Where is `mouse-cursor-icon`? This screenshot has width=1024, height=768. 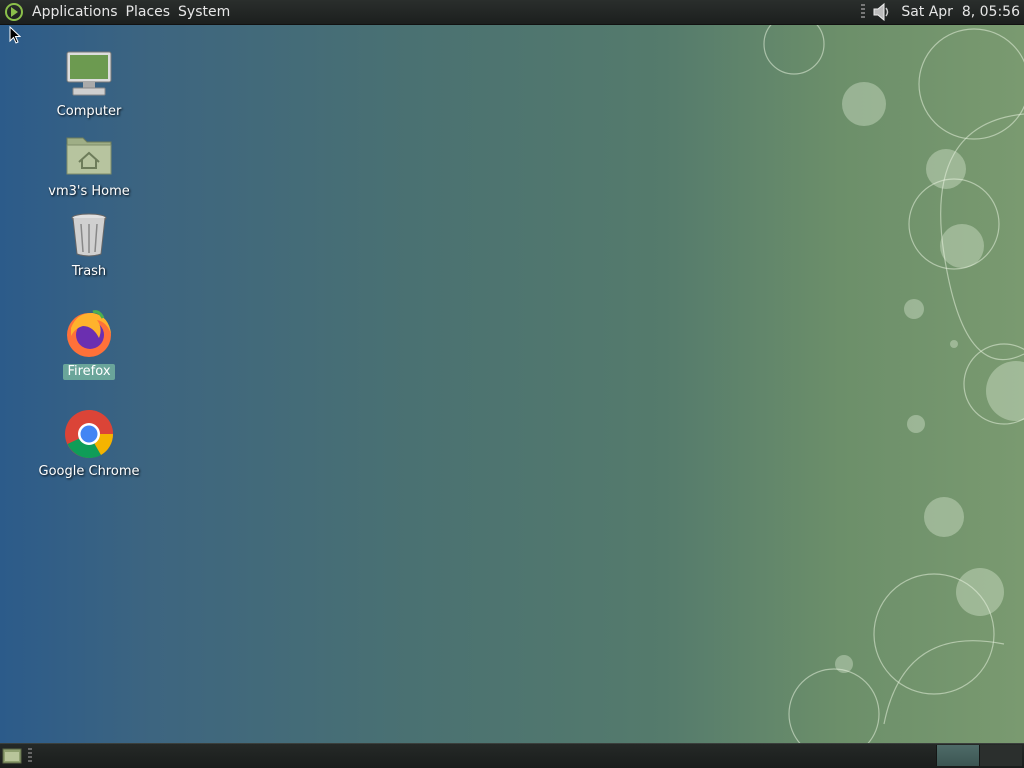
mouse-cursor-icon is located at coordinates (15, 35).